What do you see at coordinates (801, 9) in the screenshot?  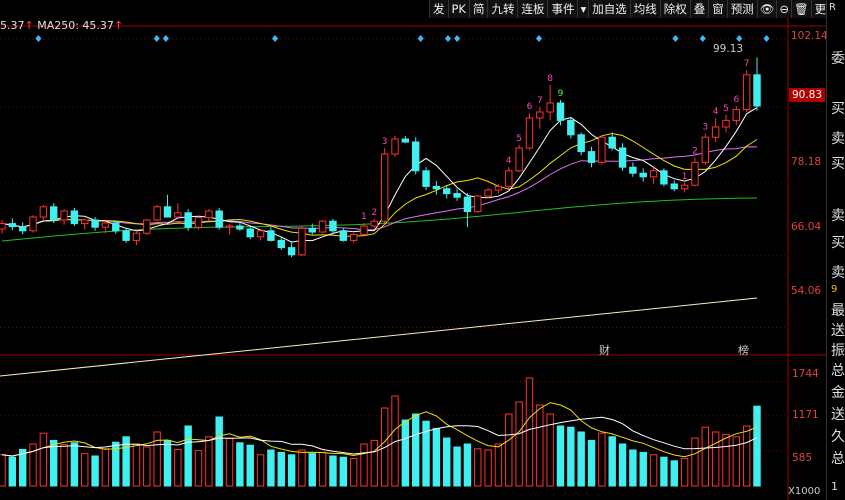 I see `tool-trash-icon: 🗑` at bounding box center [801, 9].